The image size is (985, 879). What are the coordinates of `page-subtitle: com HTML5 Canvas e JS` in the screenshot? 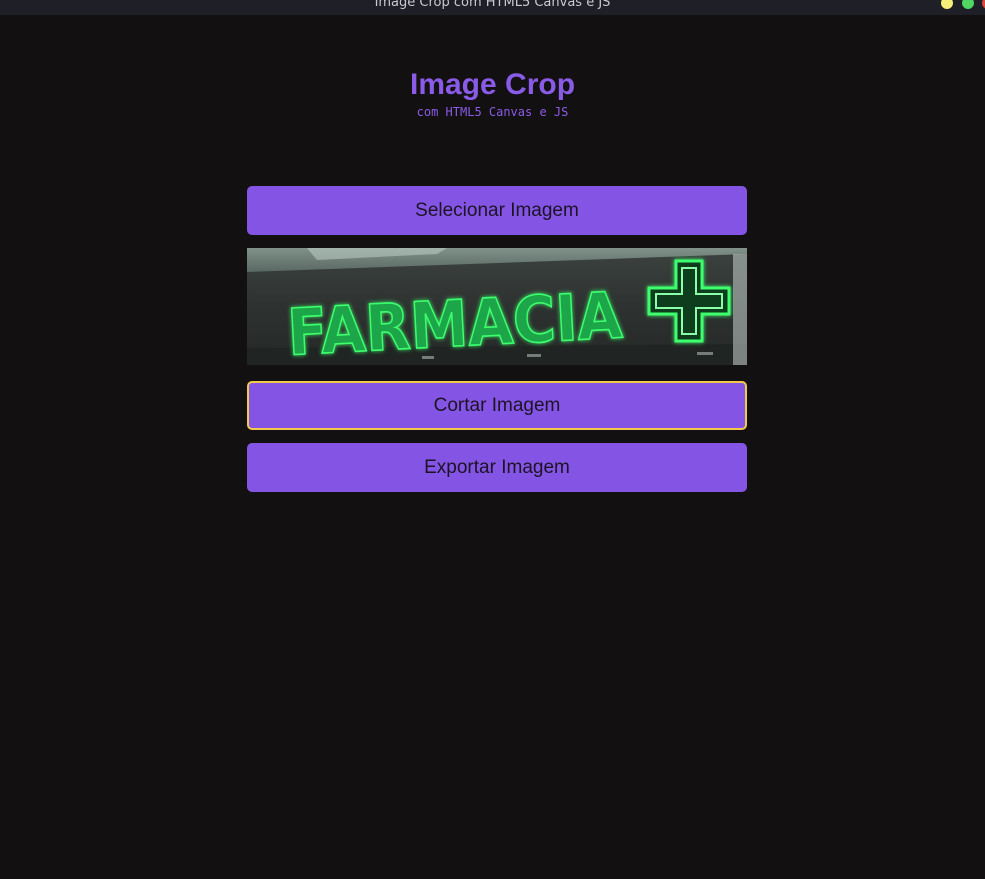 It's located at (492, 112).